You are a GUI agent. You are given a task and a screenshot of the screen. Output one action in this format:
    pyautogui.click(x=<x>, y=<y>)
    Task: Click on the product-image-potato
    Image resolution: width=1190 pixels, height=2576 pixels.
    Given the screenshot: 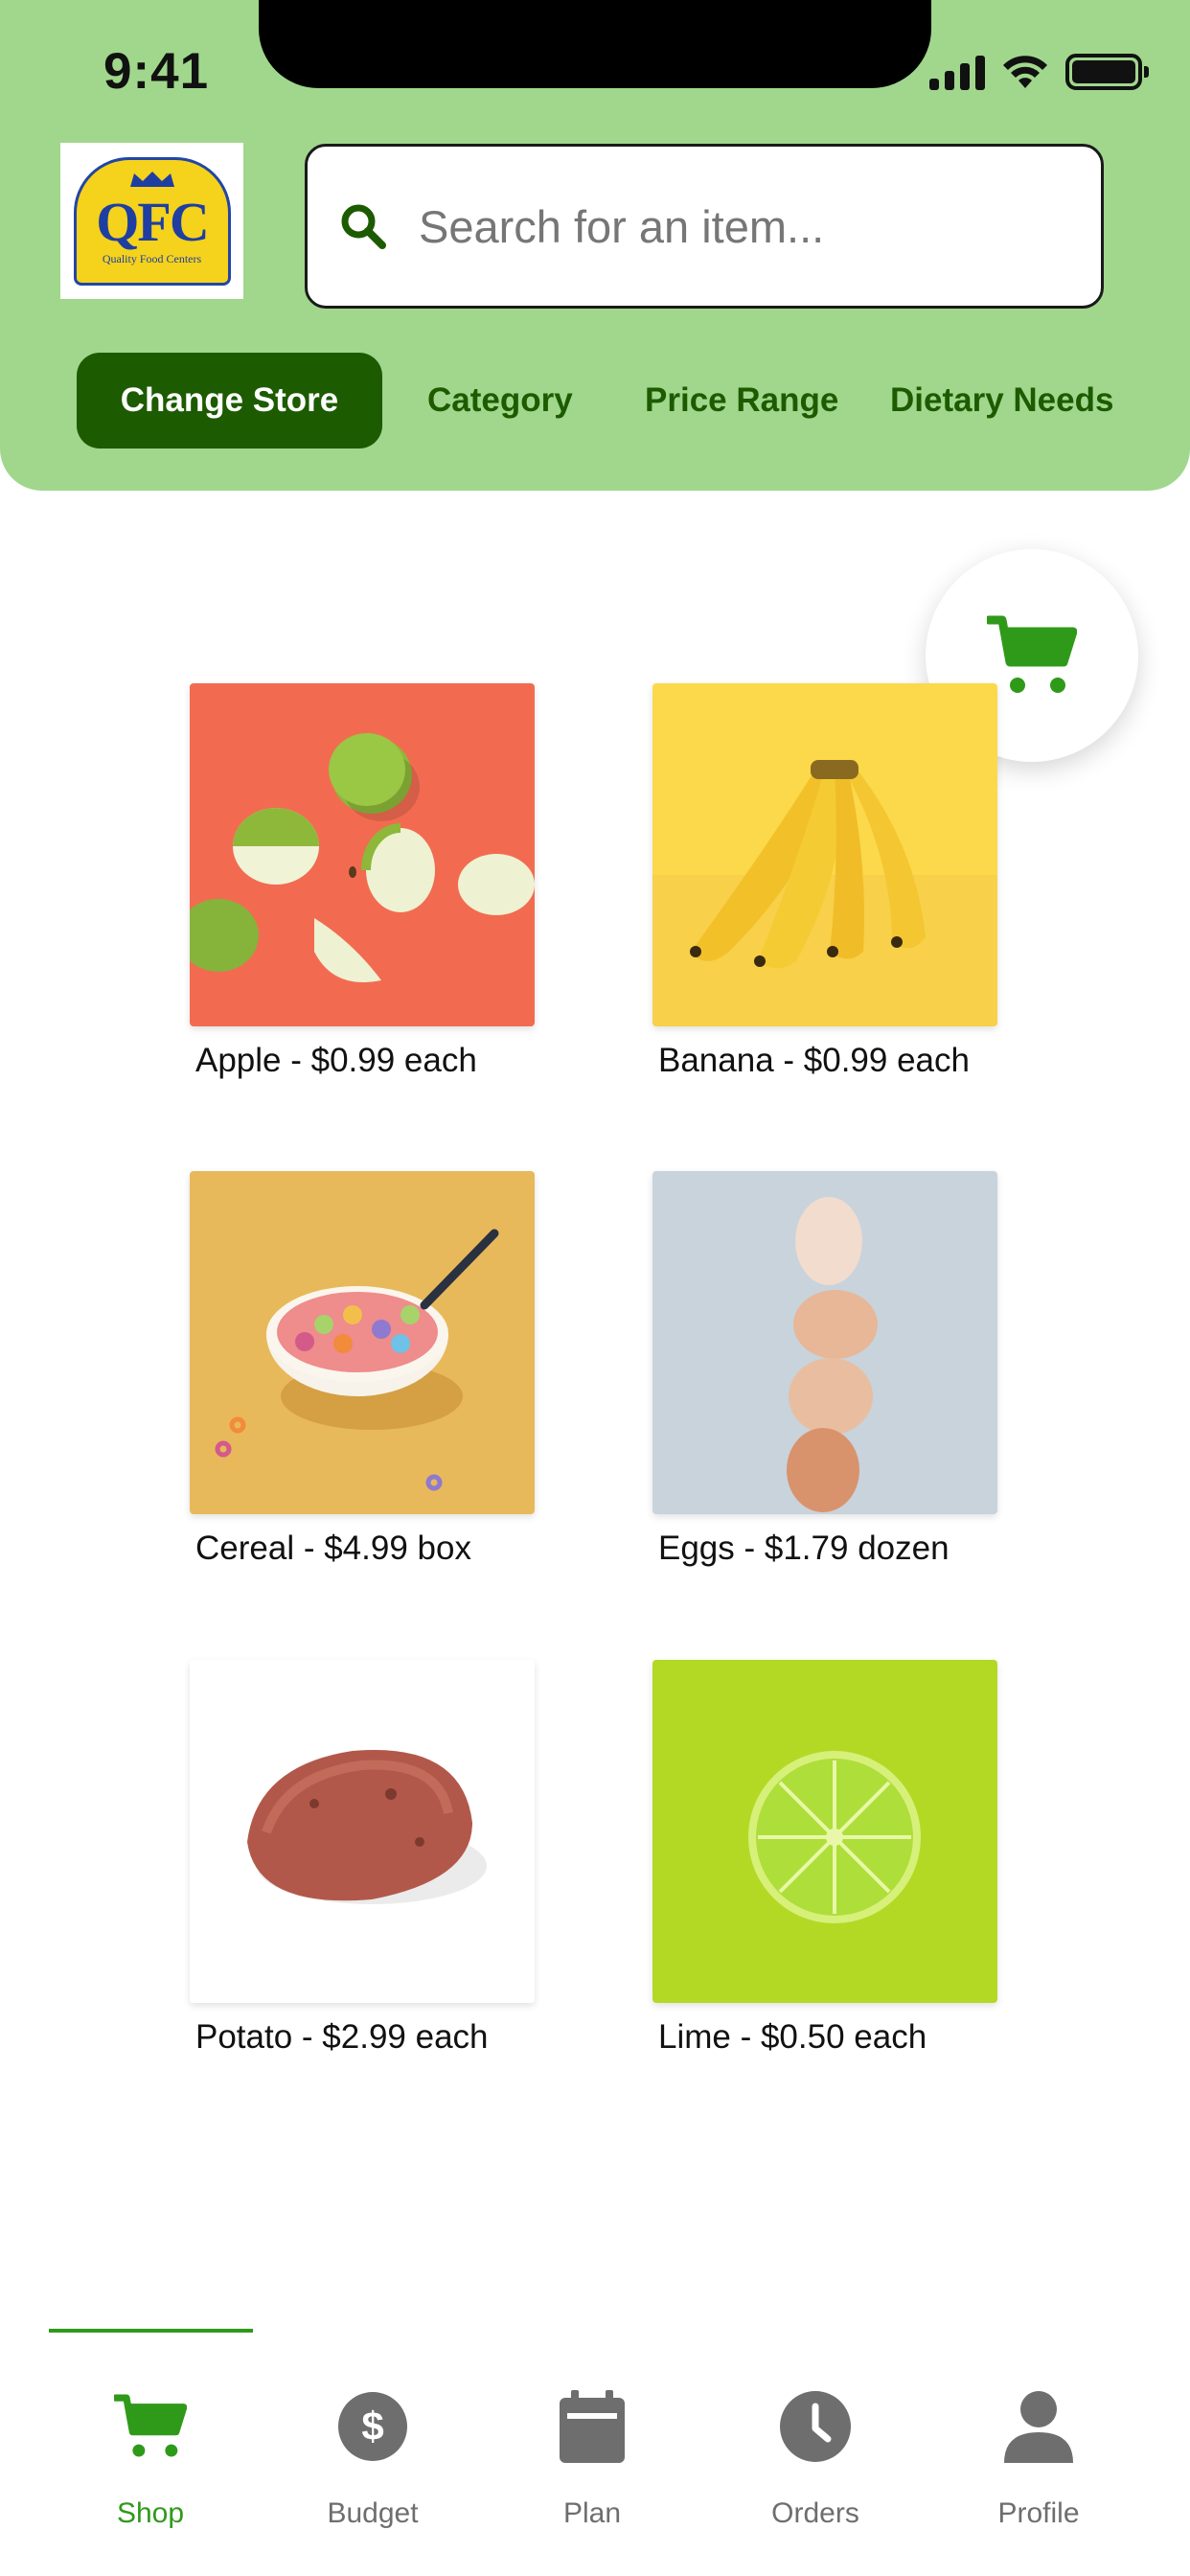 What is the action you would take?
    pyautogui.click(x=363, y=1832)
    